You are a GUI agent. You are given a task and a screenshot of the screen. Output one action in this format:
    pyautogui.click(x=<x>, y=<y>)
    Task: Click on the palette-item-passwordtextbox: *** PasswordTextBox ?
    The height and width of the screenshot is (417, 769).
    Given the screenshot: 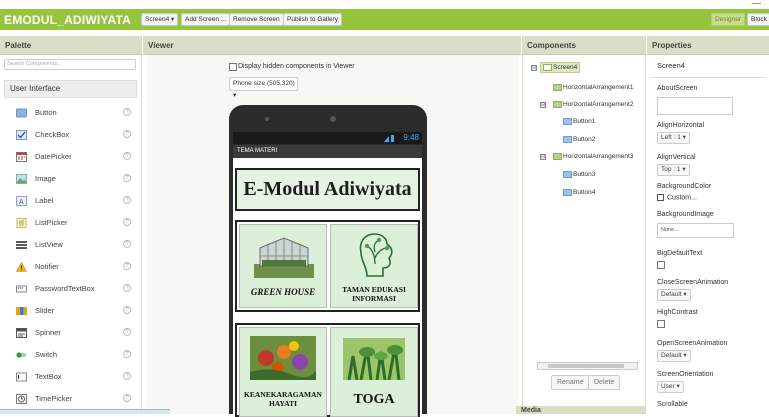 What is the action you would take?
    pyautogui.click(x=71, y=290)
    